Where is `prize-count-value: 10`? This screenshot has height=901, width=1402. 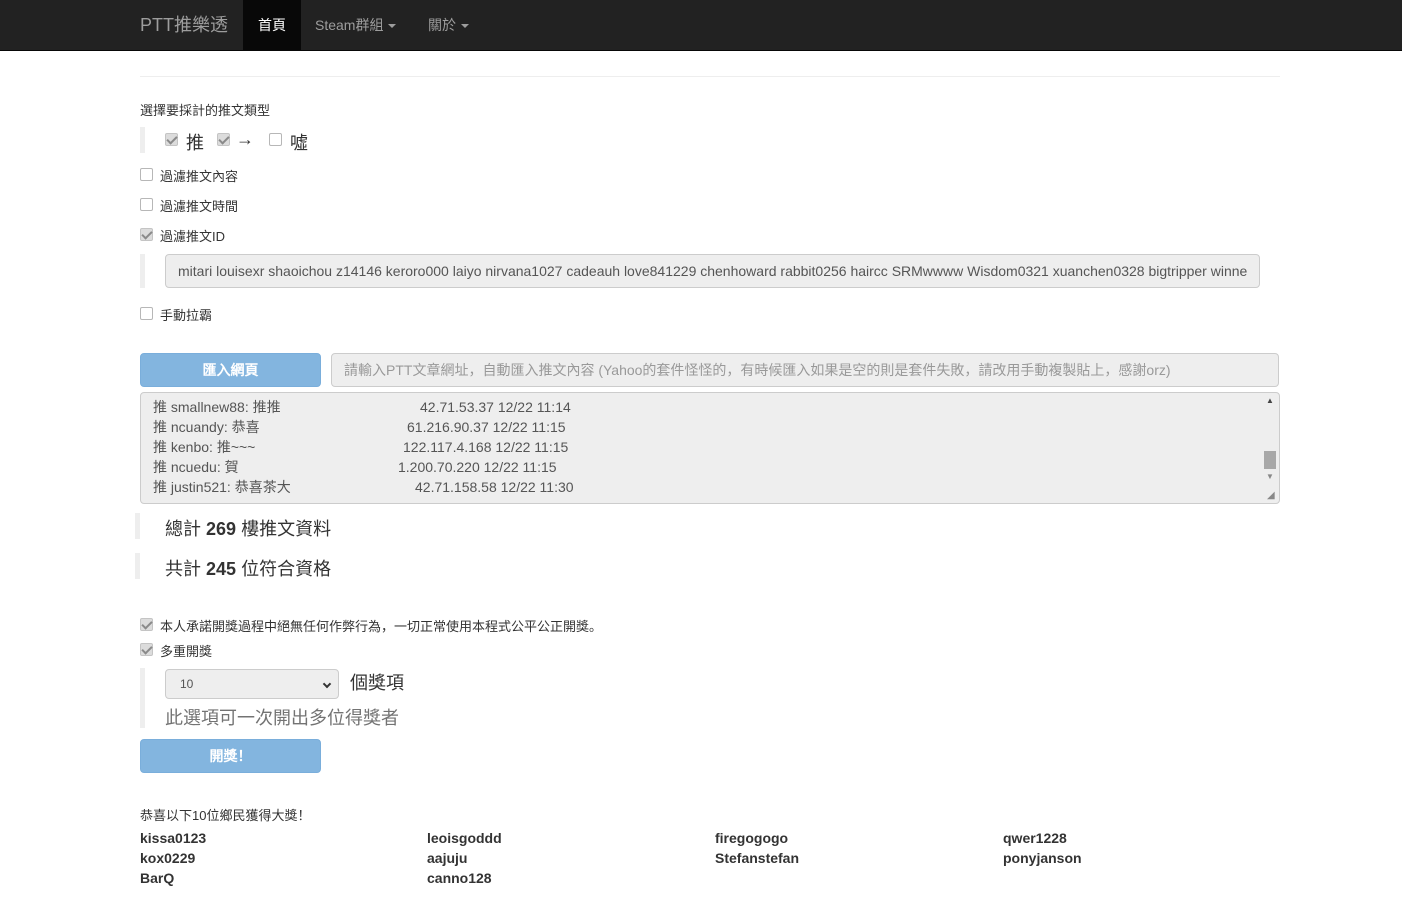
prize-count-value: 10 is located at coordinates (187, 684).